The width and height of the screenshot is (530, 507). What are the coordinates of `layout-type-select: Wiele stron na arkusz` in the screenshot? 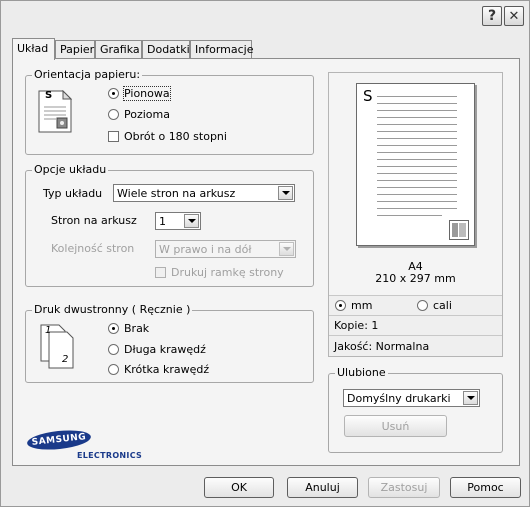 It's located at (204, 193).